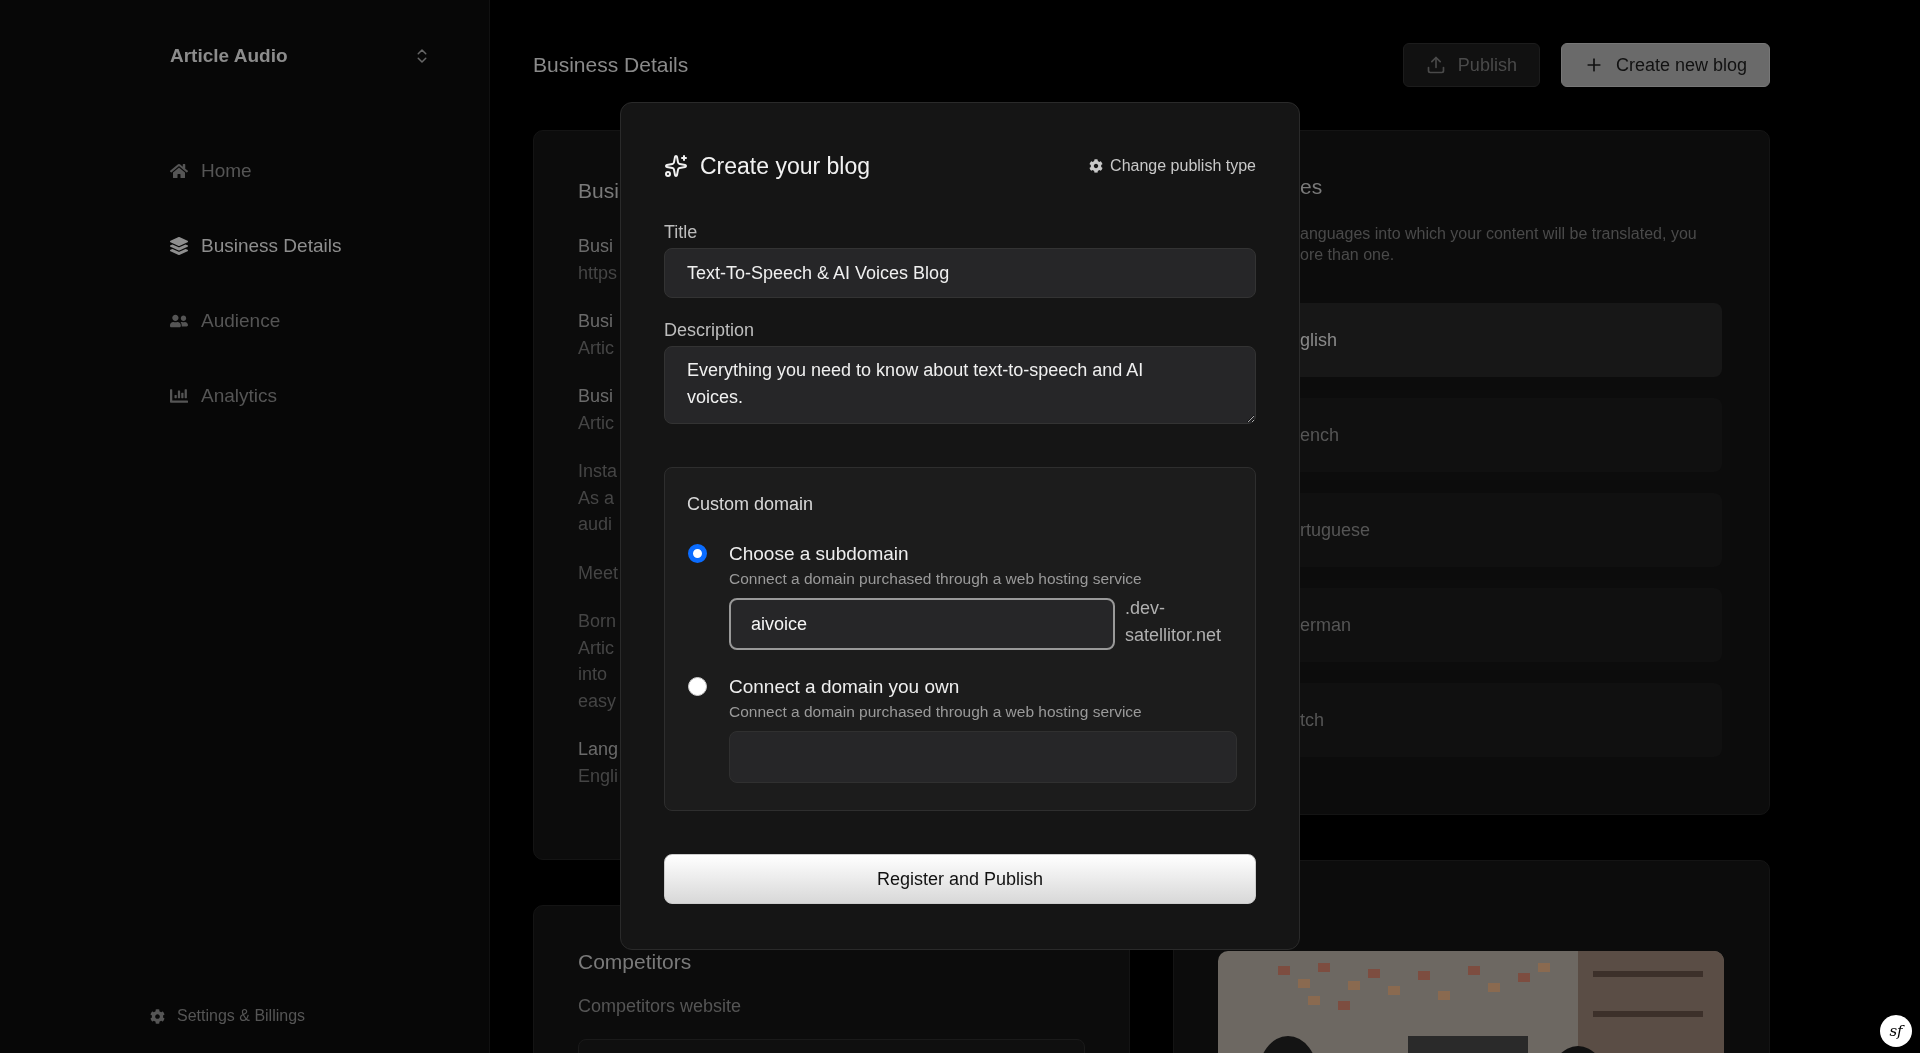 The image size is (1920, 1053). Describe the element at coordinates (611, 65) in the screenshot. I see `page-title: Business Details` at that location.